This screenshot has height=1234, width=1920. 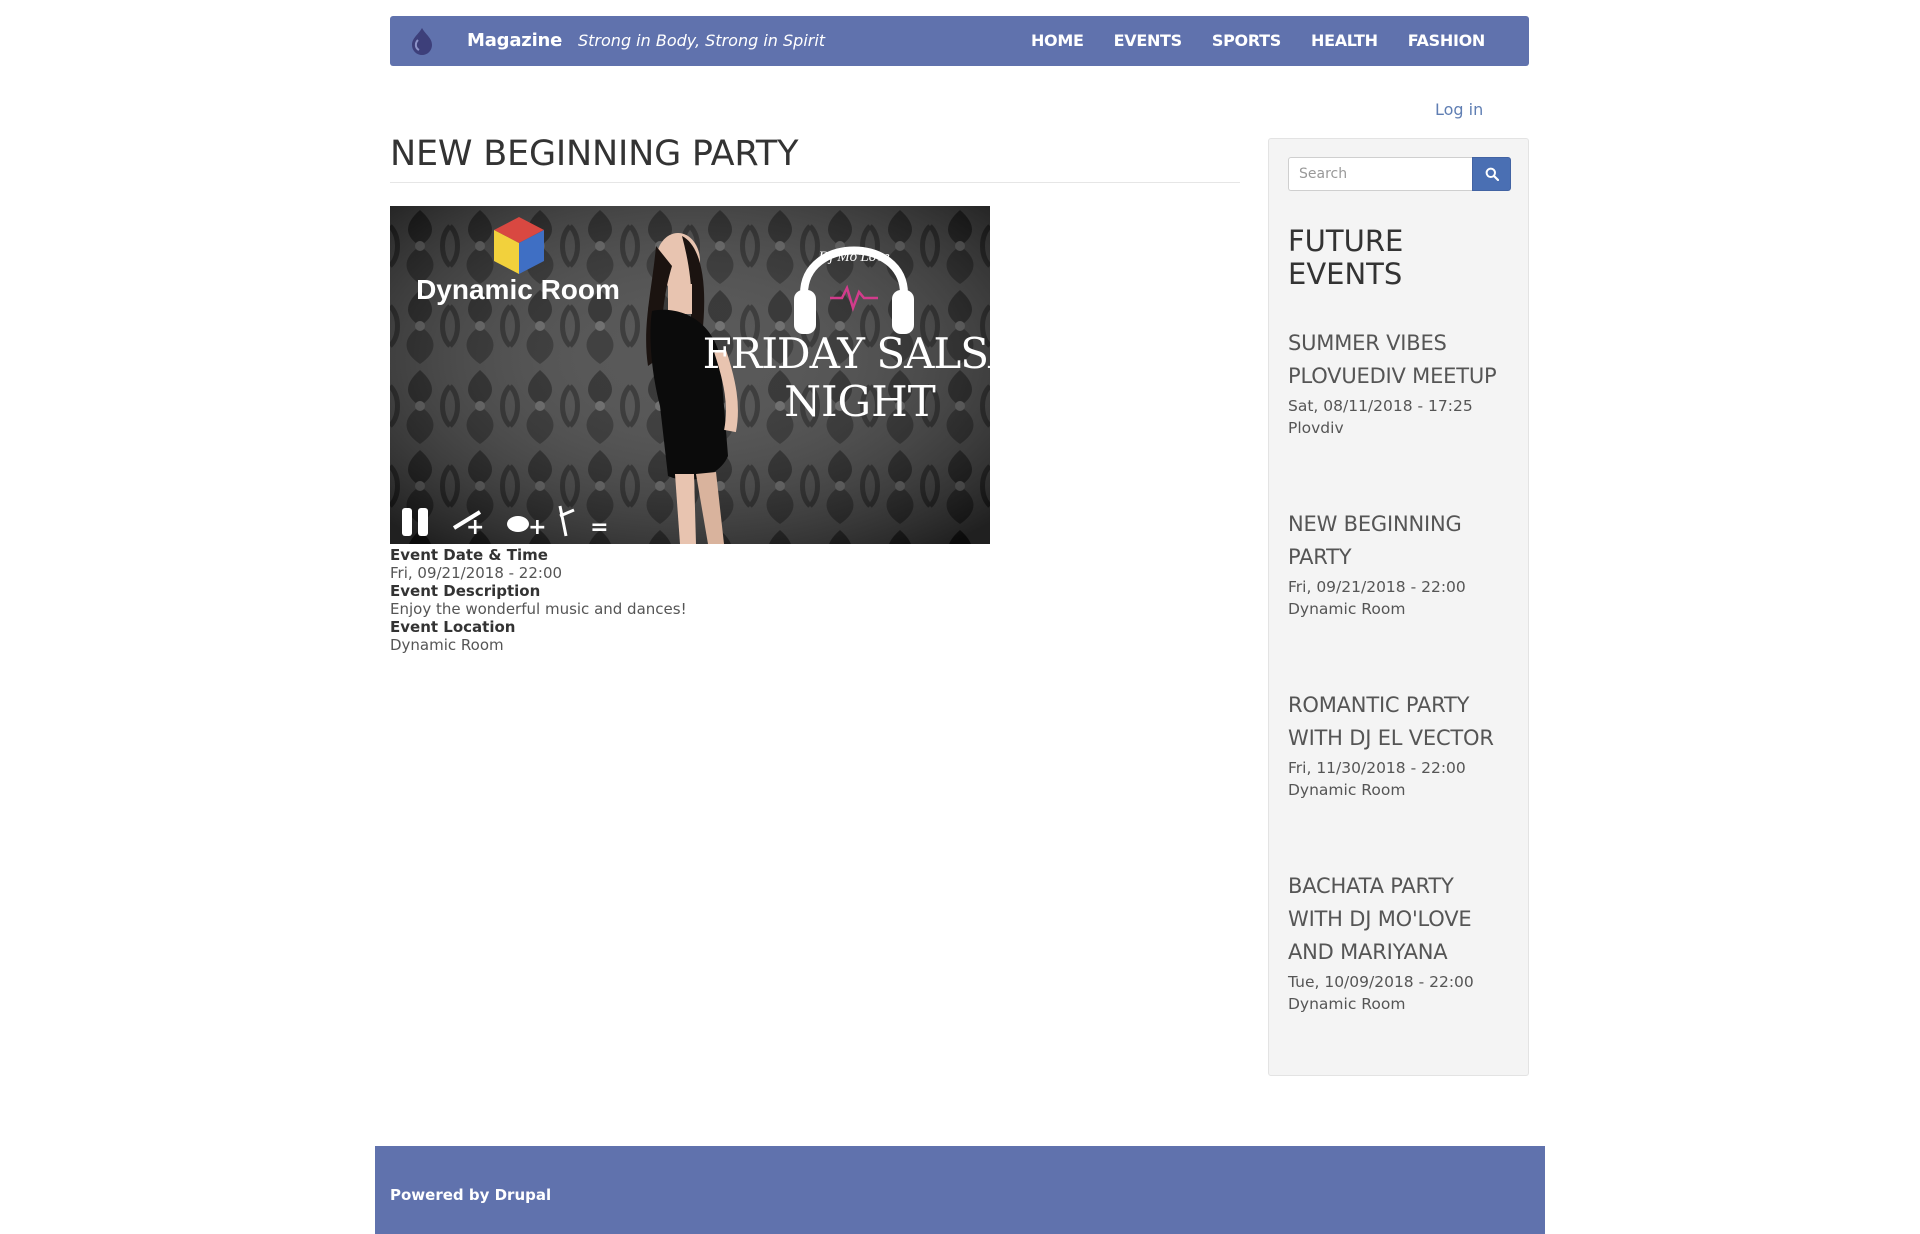 I want to click on nav-link-events: EVENTS, so click(x=1148, y=40).